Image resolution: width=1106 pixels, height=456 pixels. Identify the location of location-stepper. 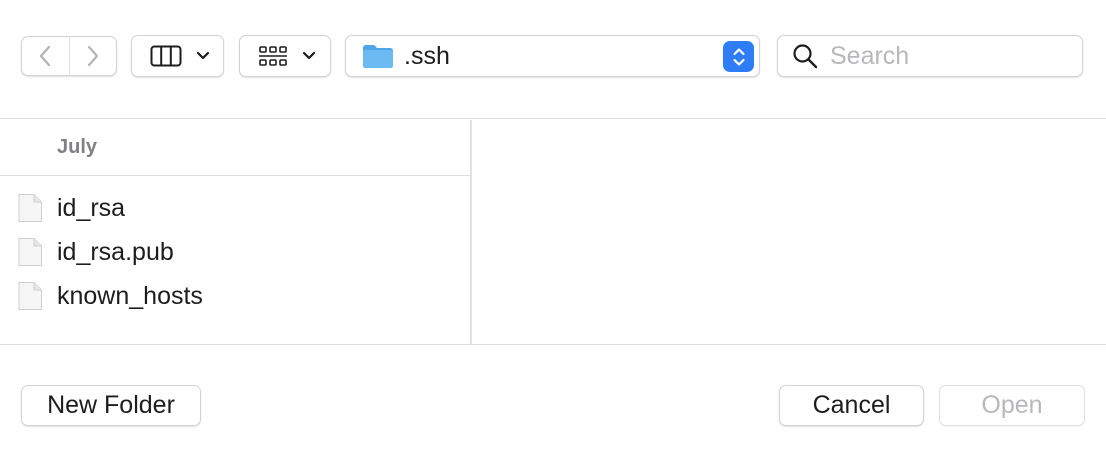
(738, 56).